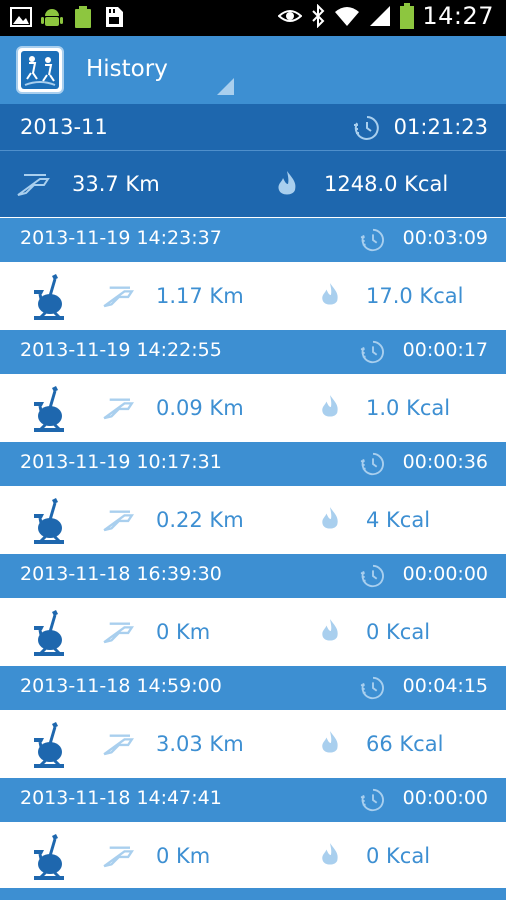  I want to click on wifi-icon, so click(347, 16).